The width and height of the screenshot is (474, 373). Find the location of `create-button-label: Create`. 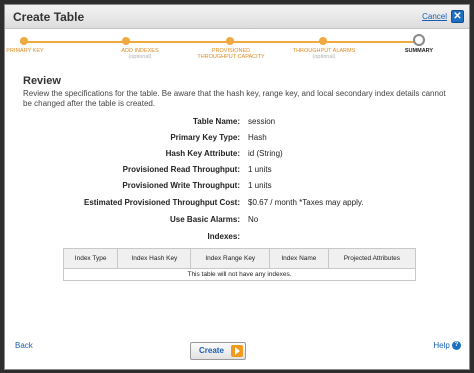

create-button-label: Create is located at coordinates (211, 350).